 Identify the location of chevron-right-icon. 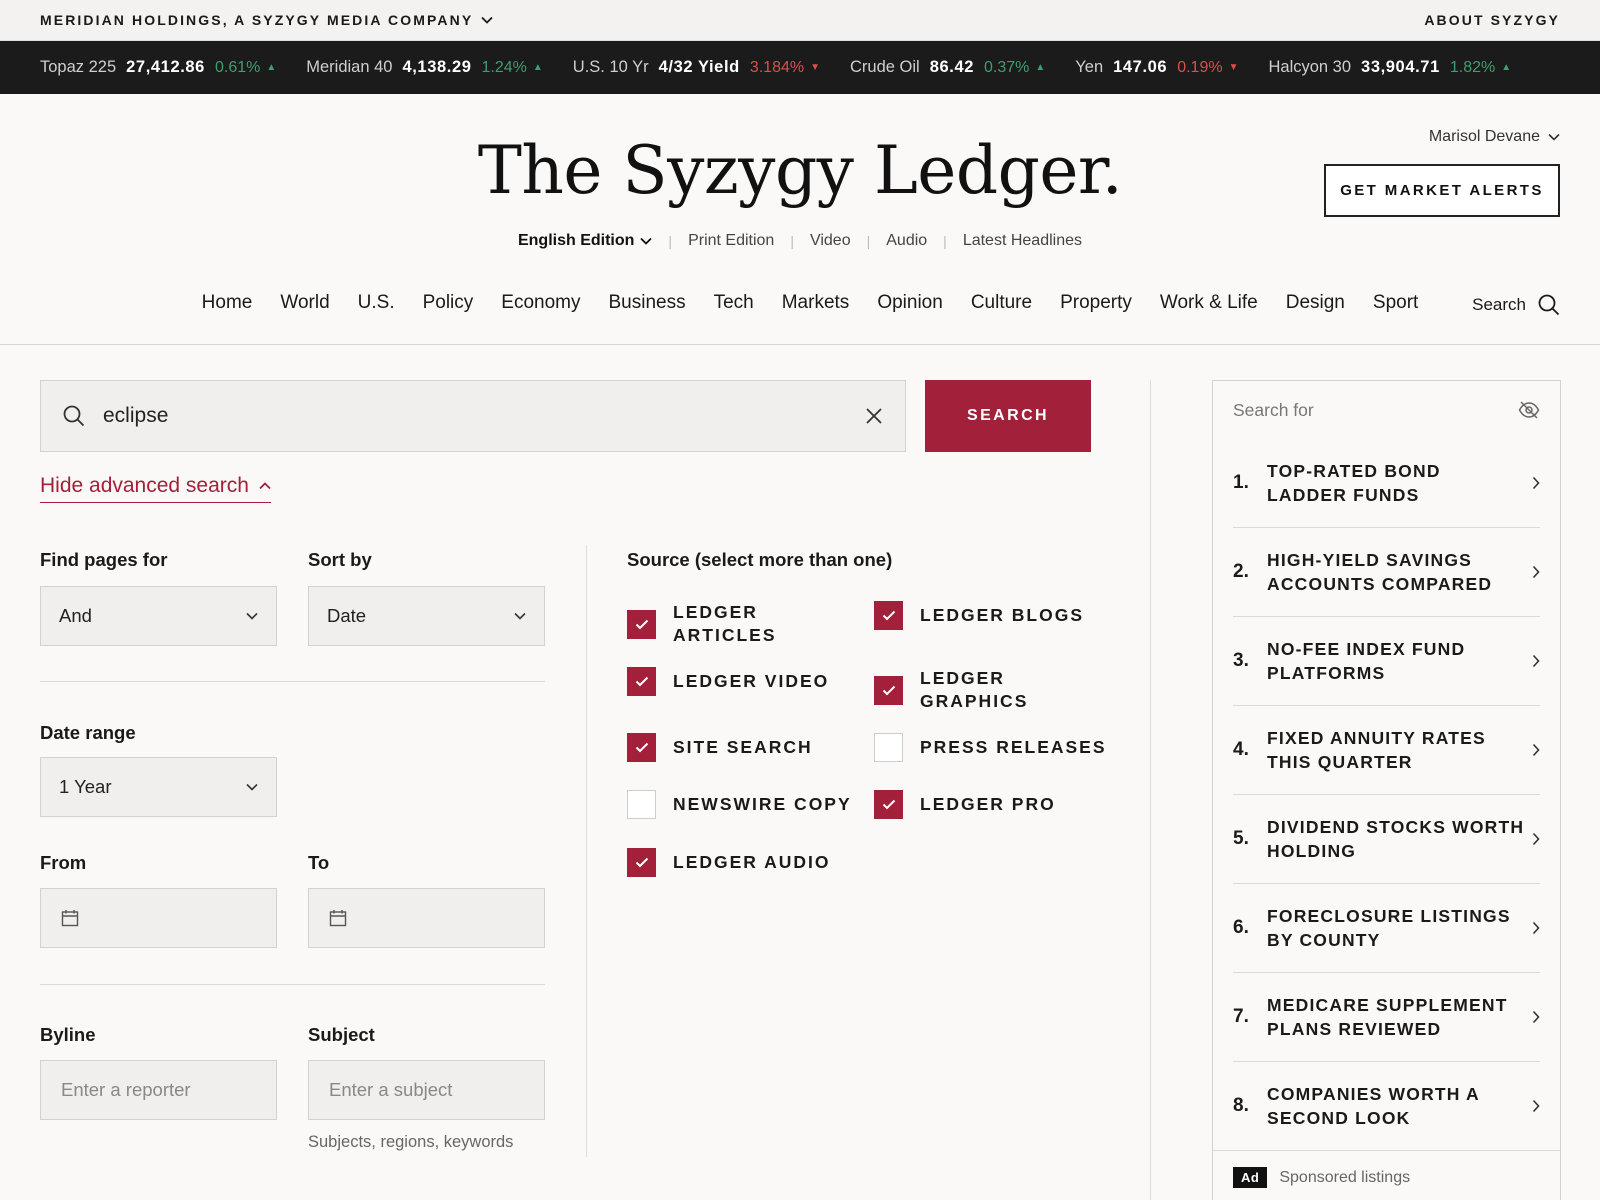
(1536, 928).